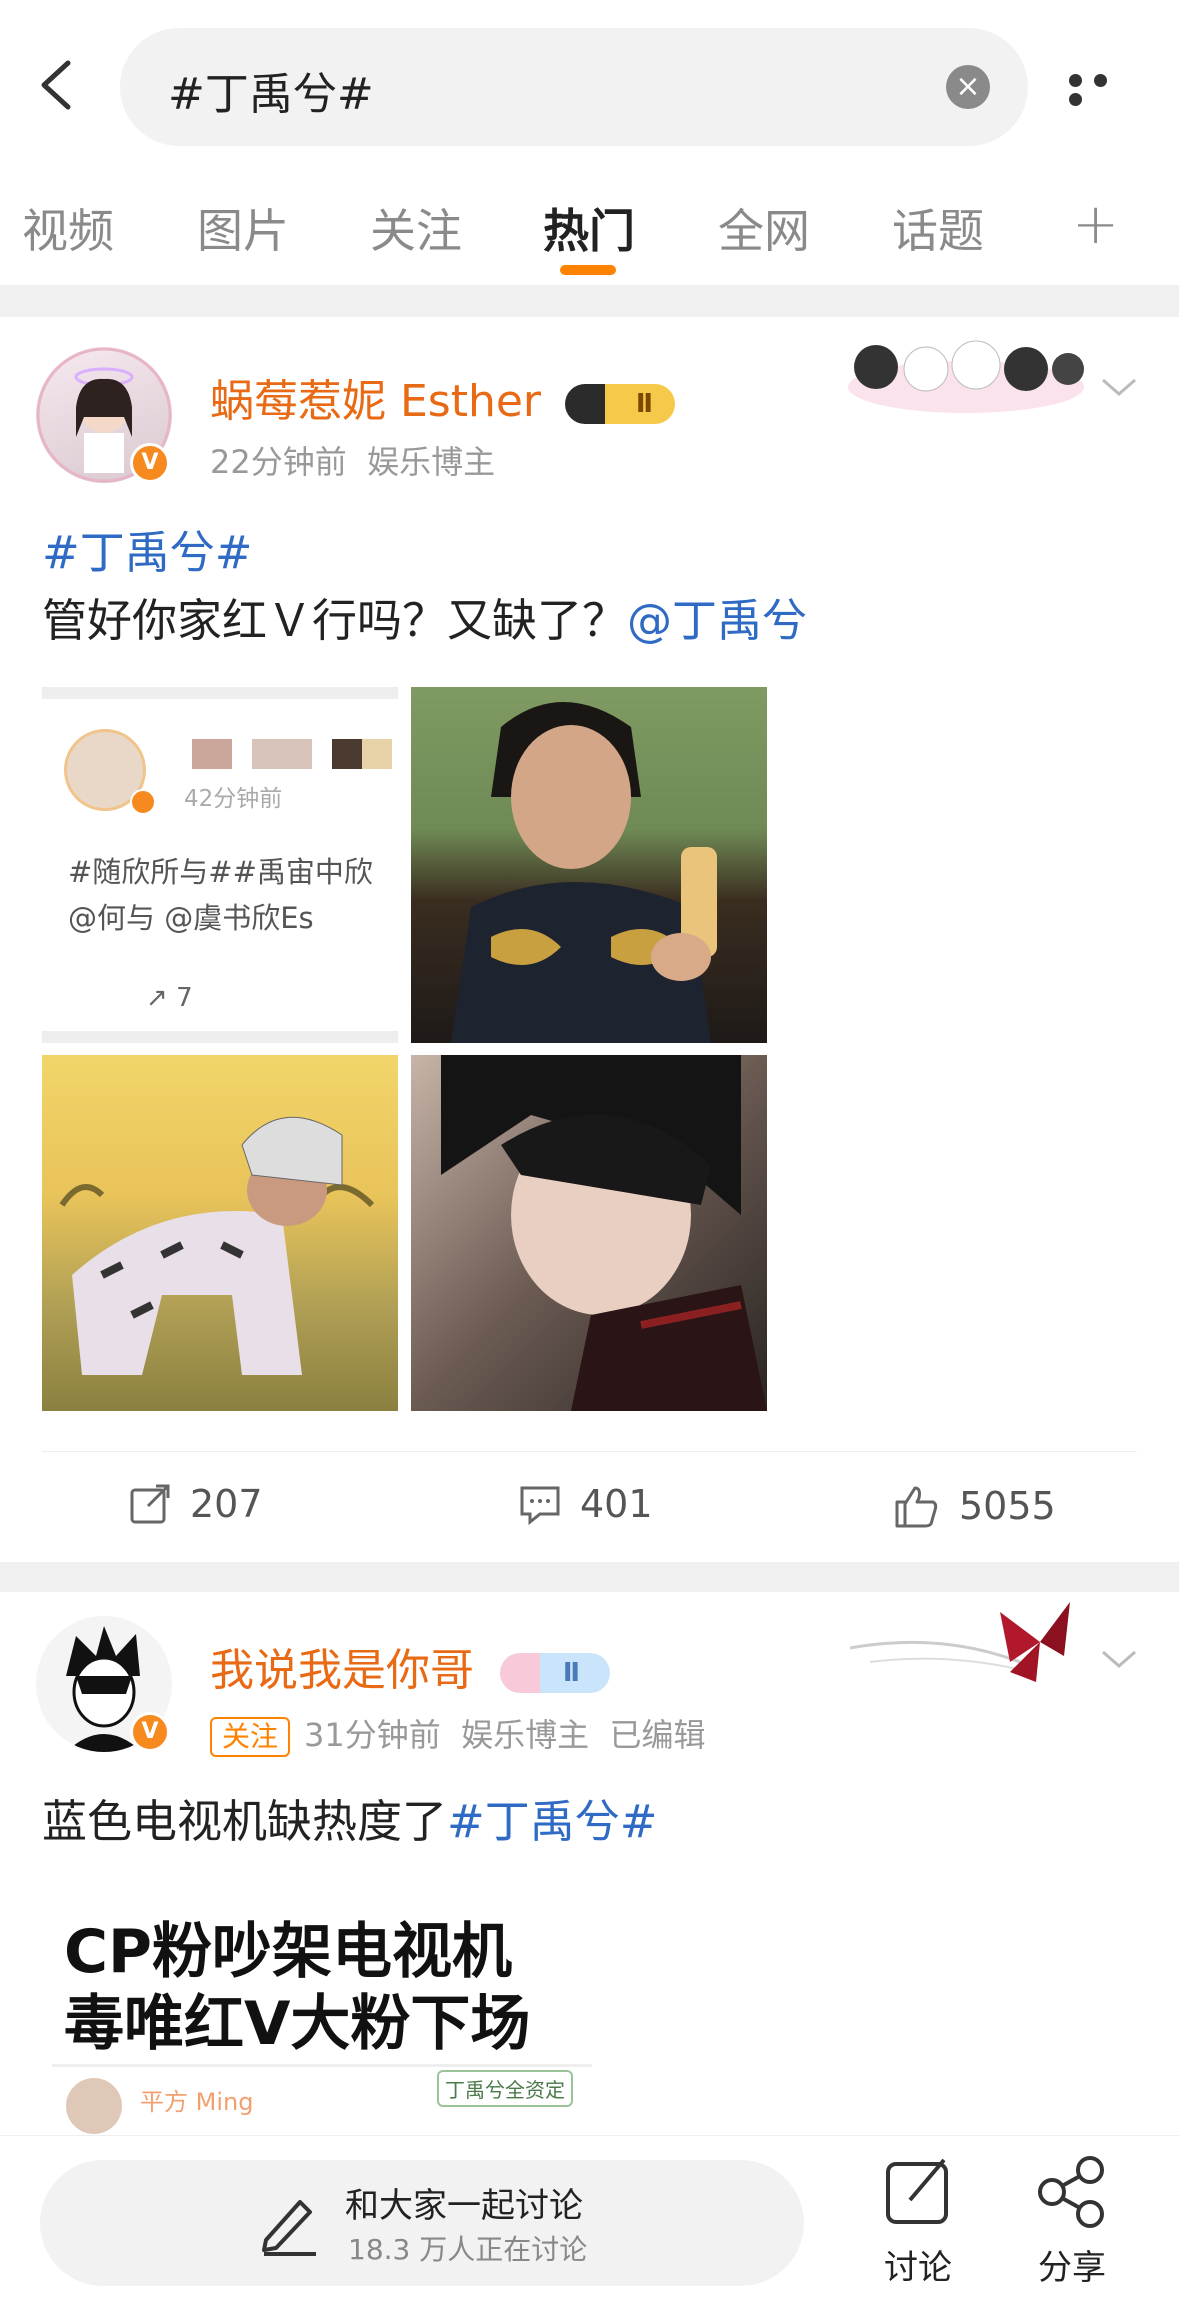 The height and width of the screenshot is (2313, 1179). What do you see at coordinates (68, 228) in the screenshot?
I see `tab-video: 视频` at bounding box center [68, 228].